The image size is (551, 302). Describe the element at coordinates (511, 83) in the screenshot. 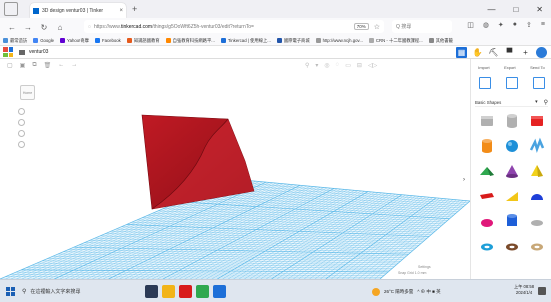

I see `export-icon` at that location.